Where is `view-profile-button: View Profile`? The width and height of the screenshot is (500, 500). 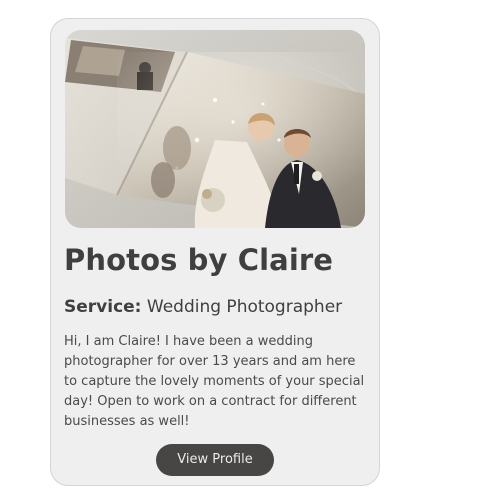 view-profile-button: View Profile is located at coordinates (215, 460).